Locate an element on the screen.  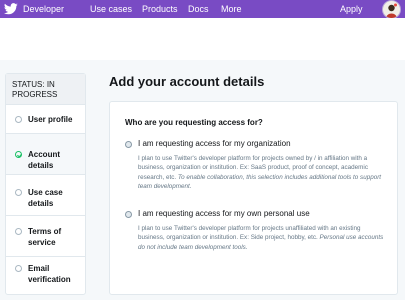
radio-personal is located at coordinates (128, 214).